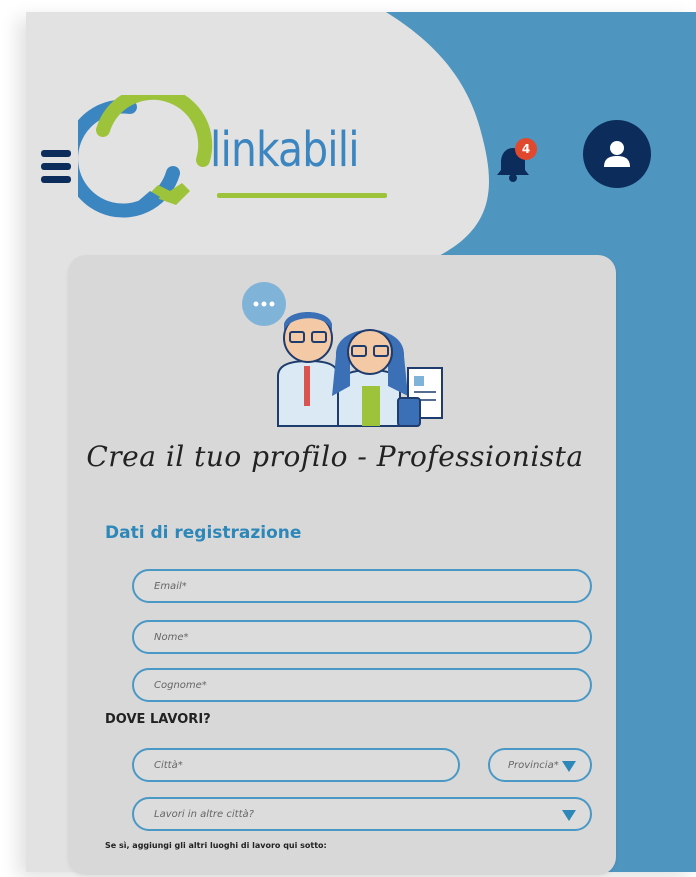 Image resolution: width=696 pixels, height=877 pixels. I want to click on surname-placeholder: Cognome*, so click(180, 685).